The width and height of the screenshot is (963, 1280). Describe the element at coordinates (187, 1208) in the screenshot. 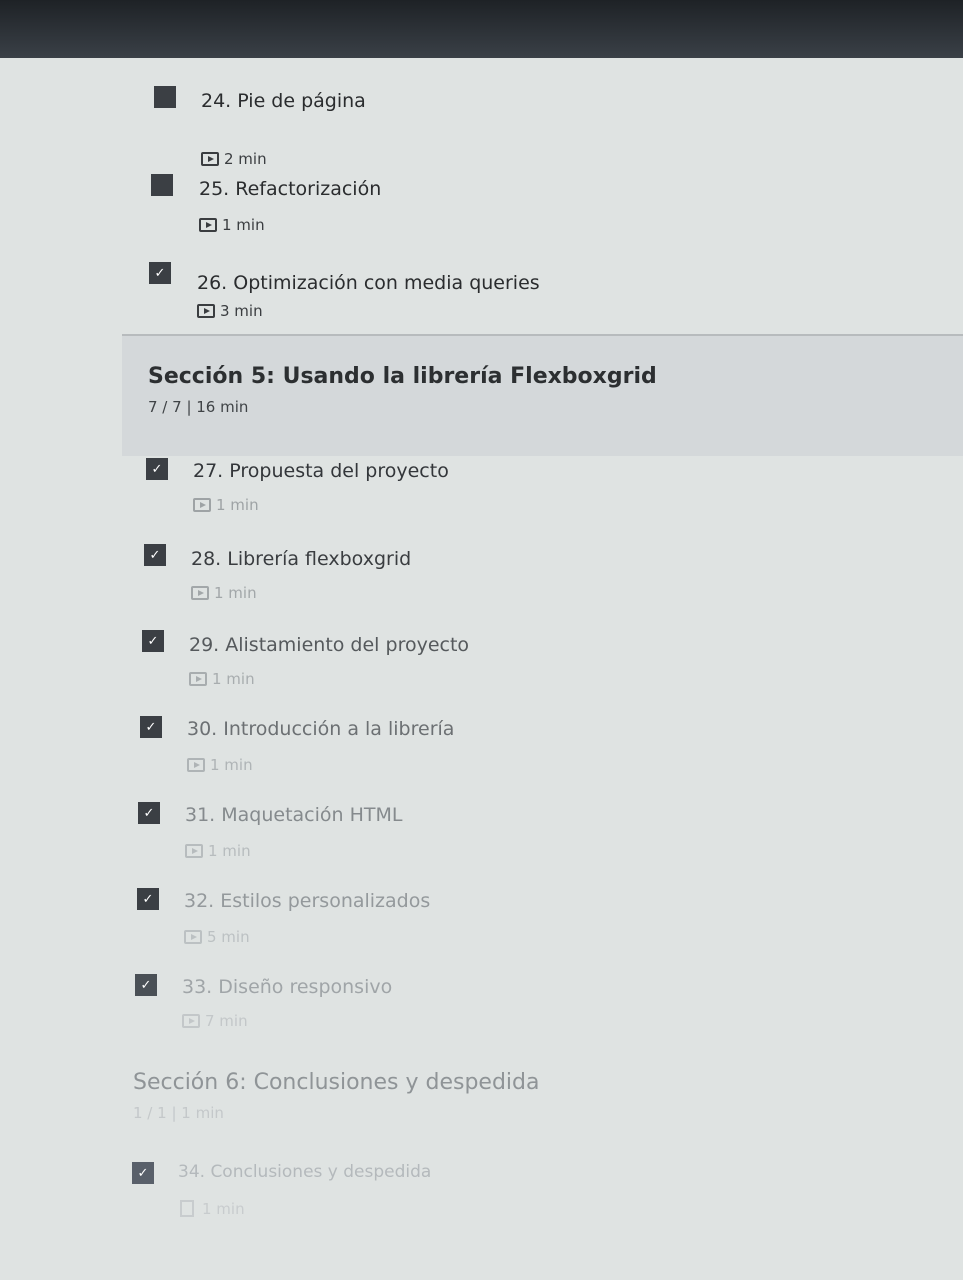

I see `doc-icon` at that location.